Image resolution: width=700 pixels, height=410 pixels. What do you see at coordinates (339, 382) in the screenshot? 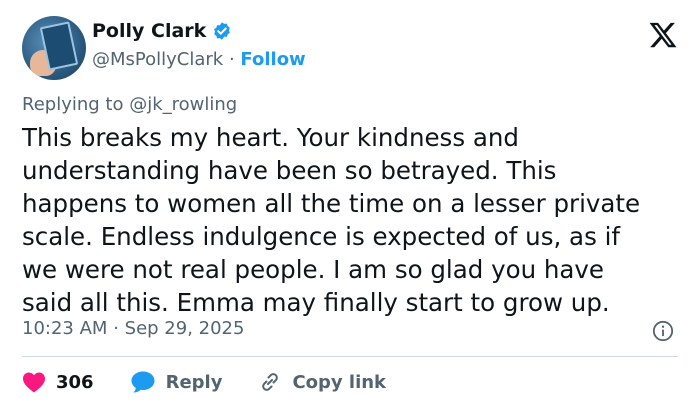
I see `copy-link-label: Copy link` at bounding box center [339, 382].